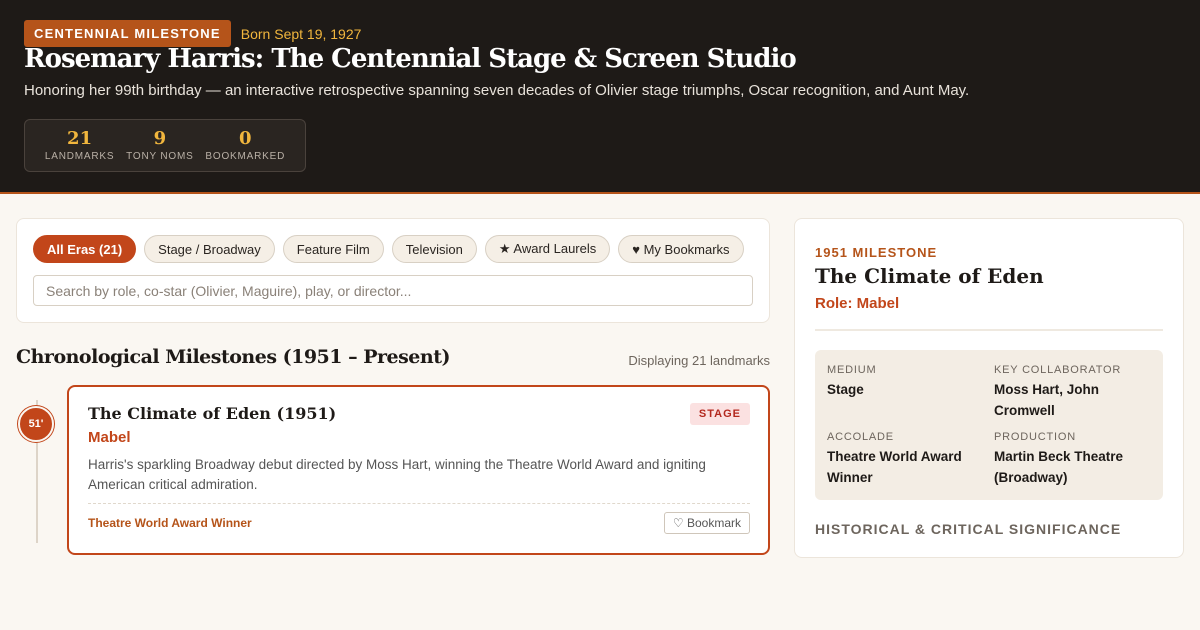 The width and height of the screenshot is (1200, 630). Describe the element at coordinates (434, 249) in the screenshot. I see `filter-chip-television: Television` at that location.